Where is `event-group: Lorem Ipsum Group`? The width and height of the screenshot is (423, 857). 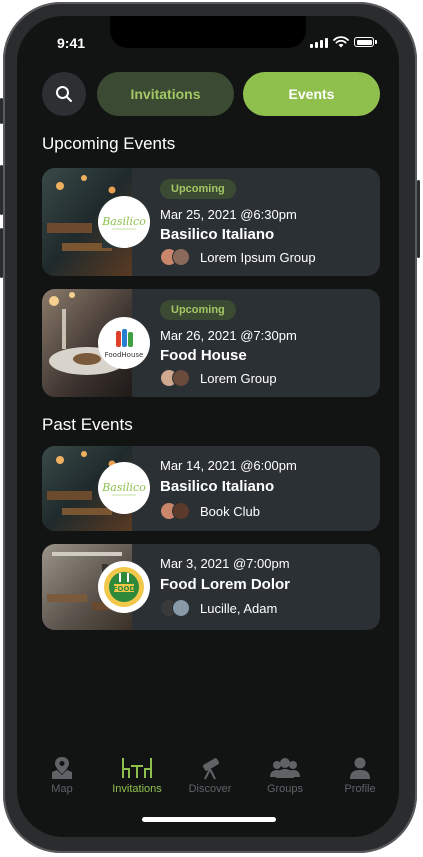
event-group: Lorem Ipsum Group is located at coordinates (238, 257).